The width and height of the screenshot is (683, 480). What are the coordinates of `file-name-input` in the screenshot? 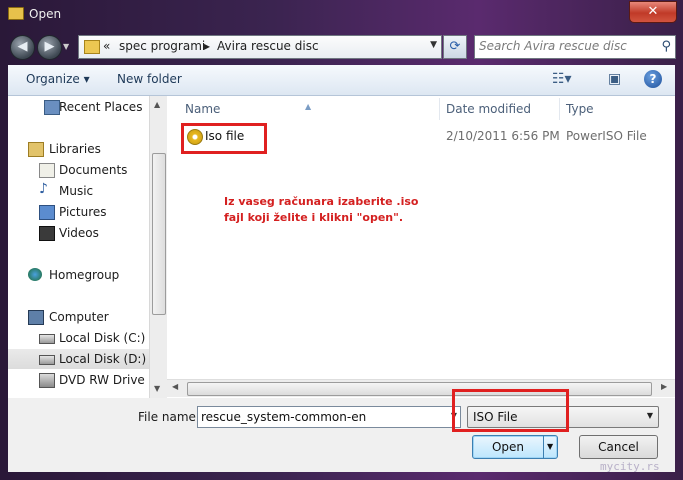 It's located at (316, 417).